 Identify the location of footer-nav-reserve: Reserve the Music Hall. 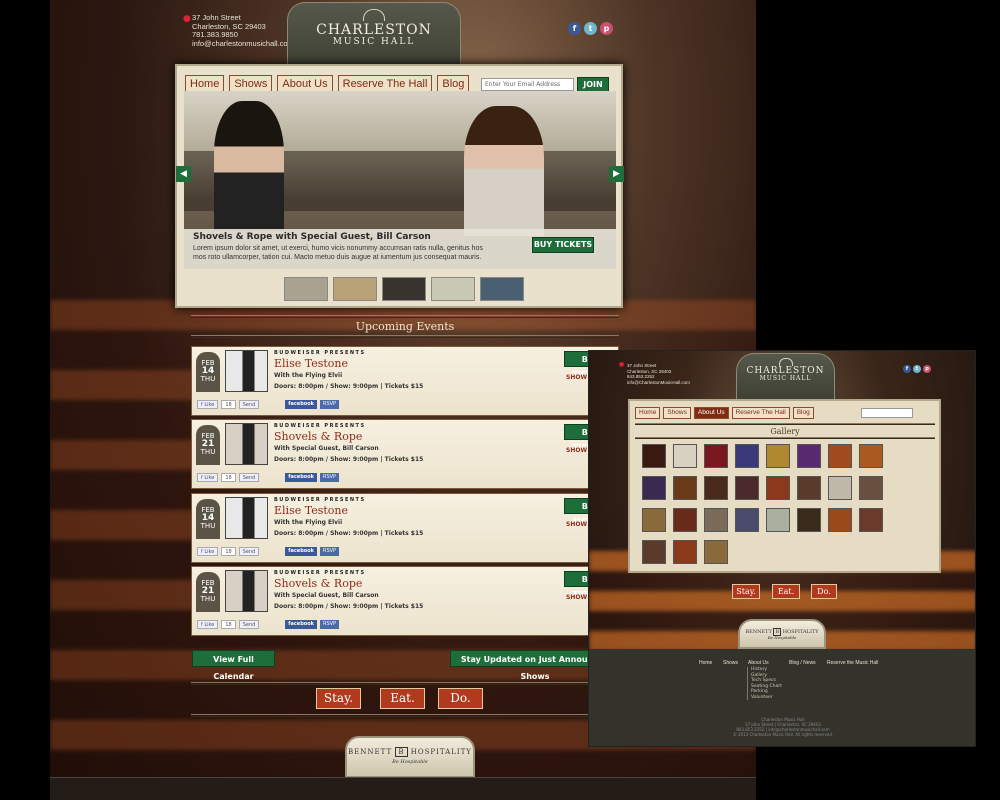
(852, 663).